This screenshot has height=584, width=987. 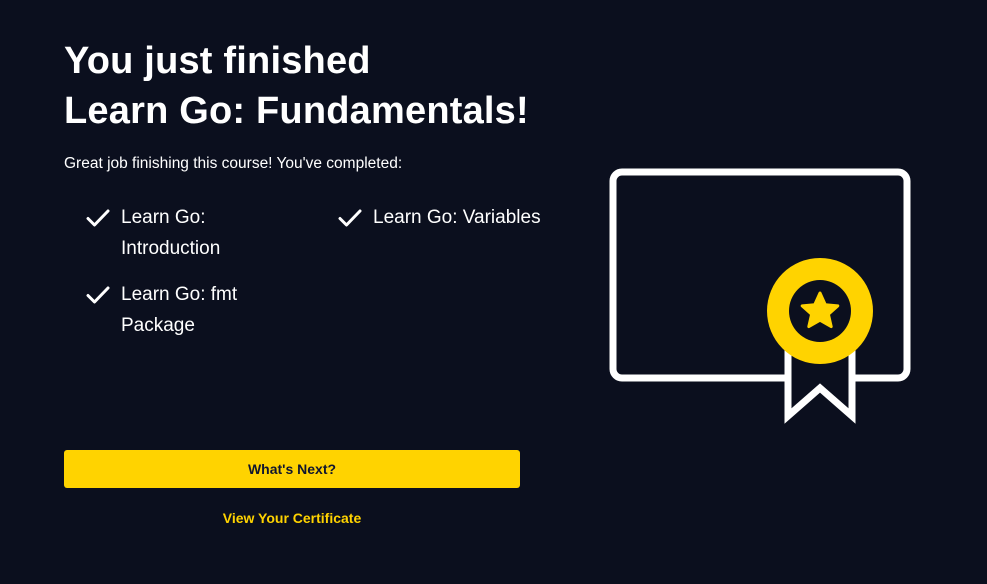 What do you see at coordinates (296, 111) in the screenshot?
I see `title-line-2: Learn Go: Fundamentals!` at bounding box center [296, 111].